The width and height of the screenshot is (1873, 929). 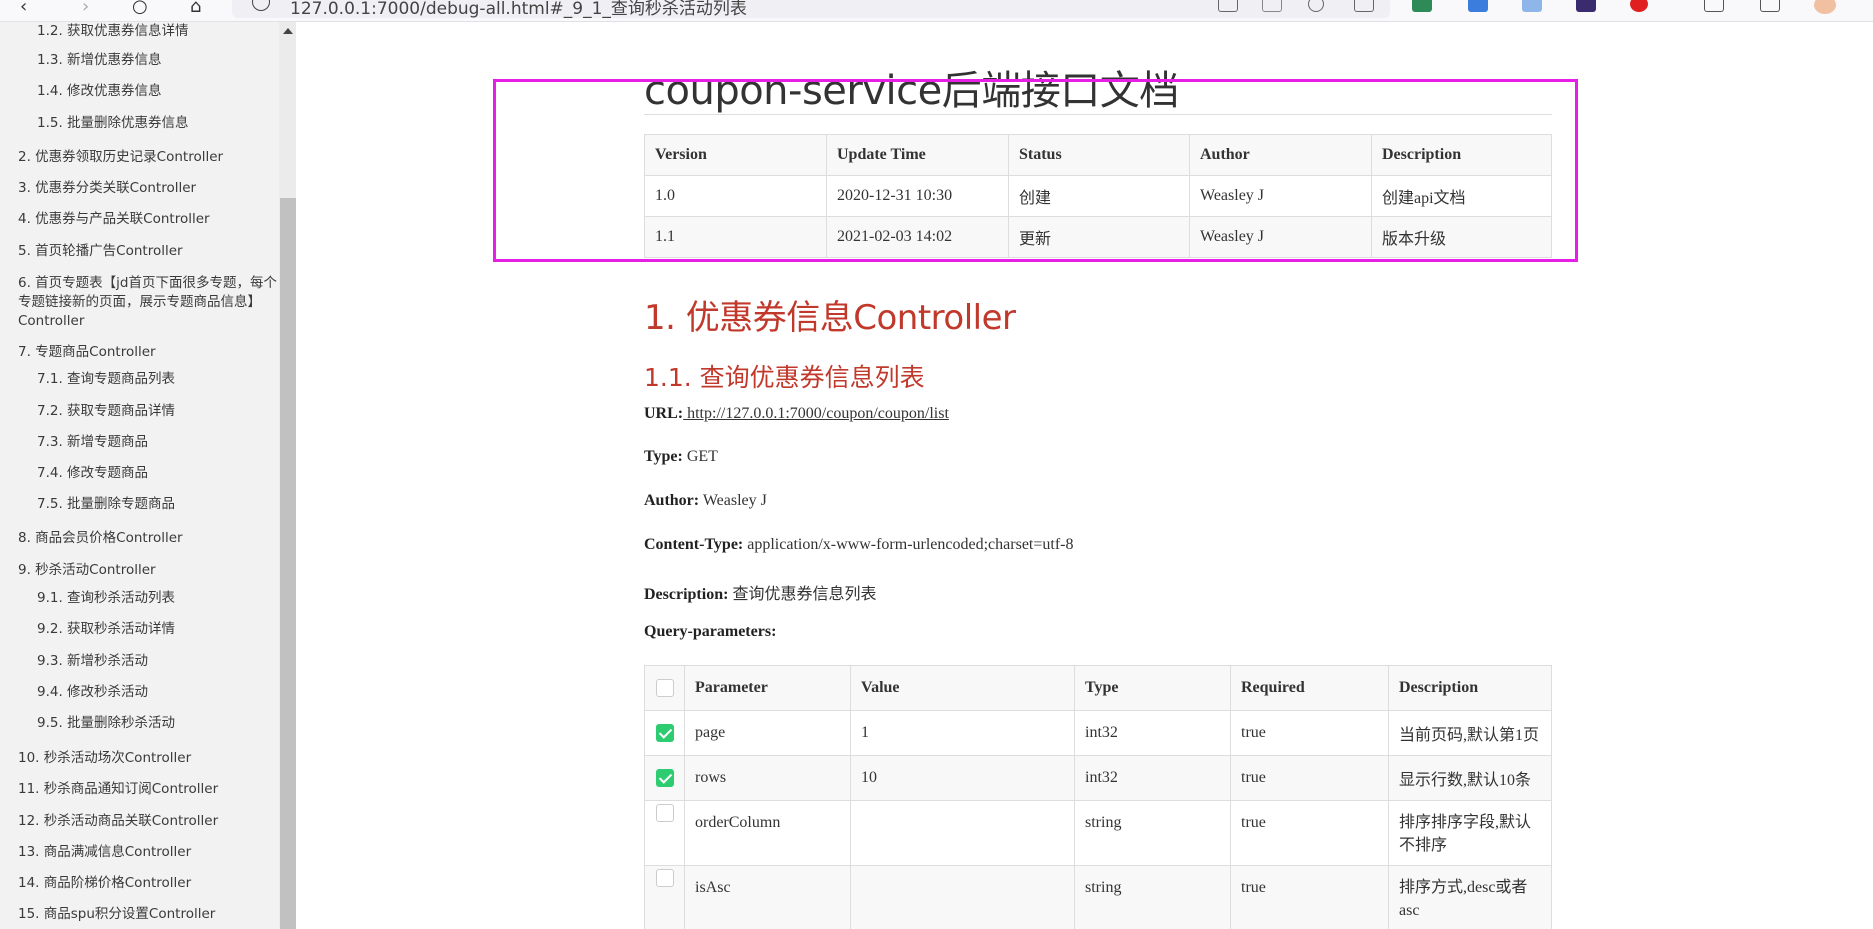 I want to click on toc-item: 7.3. 新增专题商品, so click(x=92, y=442).